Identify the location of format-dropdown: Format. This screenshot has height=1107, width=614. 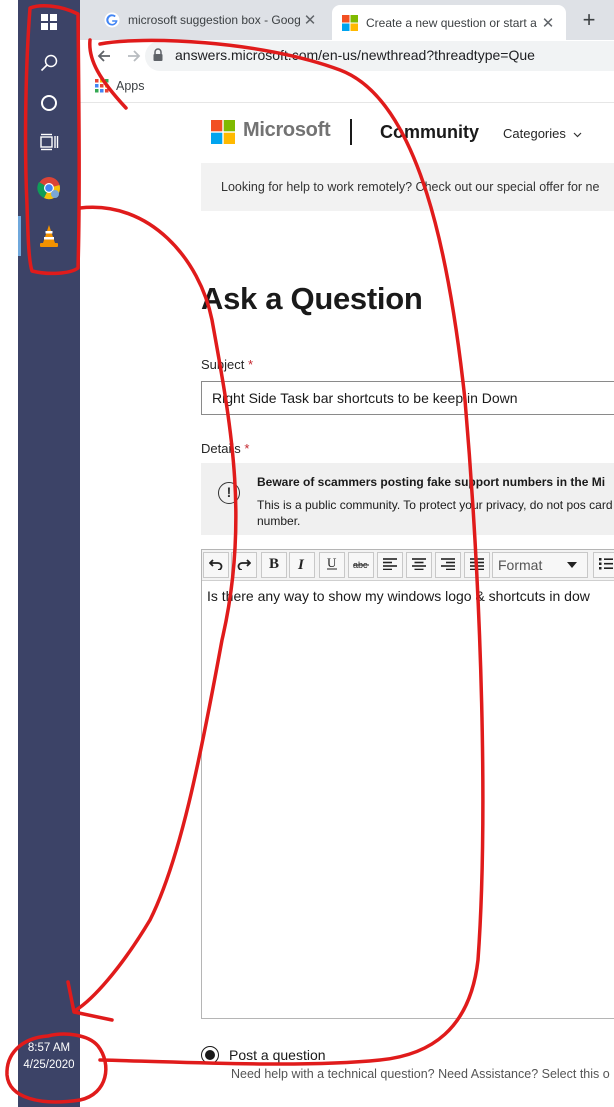
(540, 565).